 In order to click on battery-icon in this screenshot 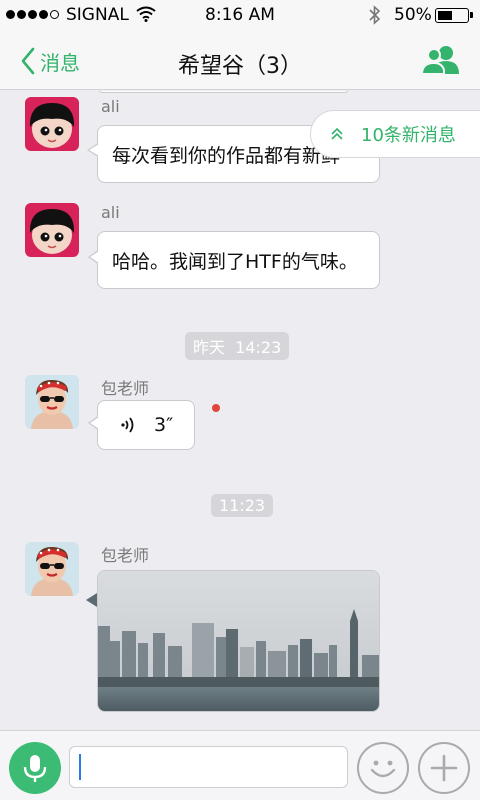, I will do `click(452, 15)`.